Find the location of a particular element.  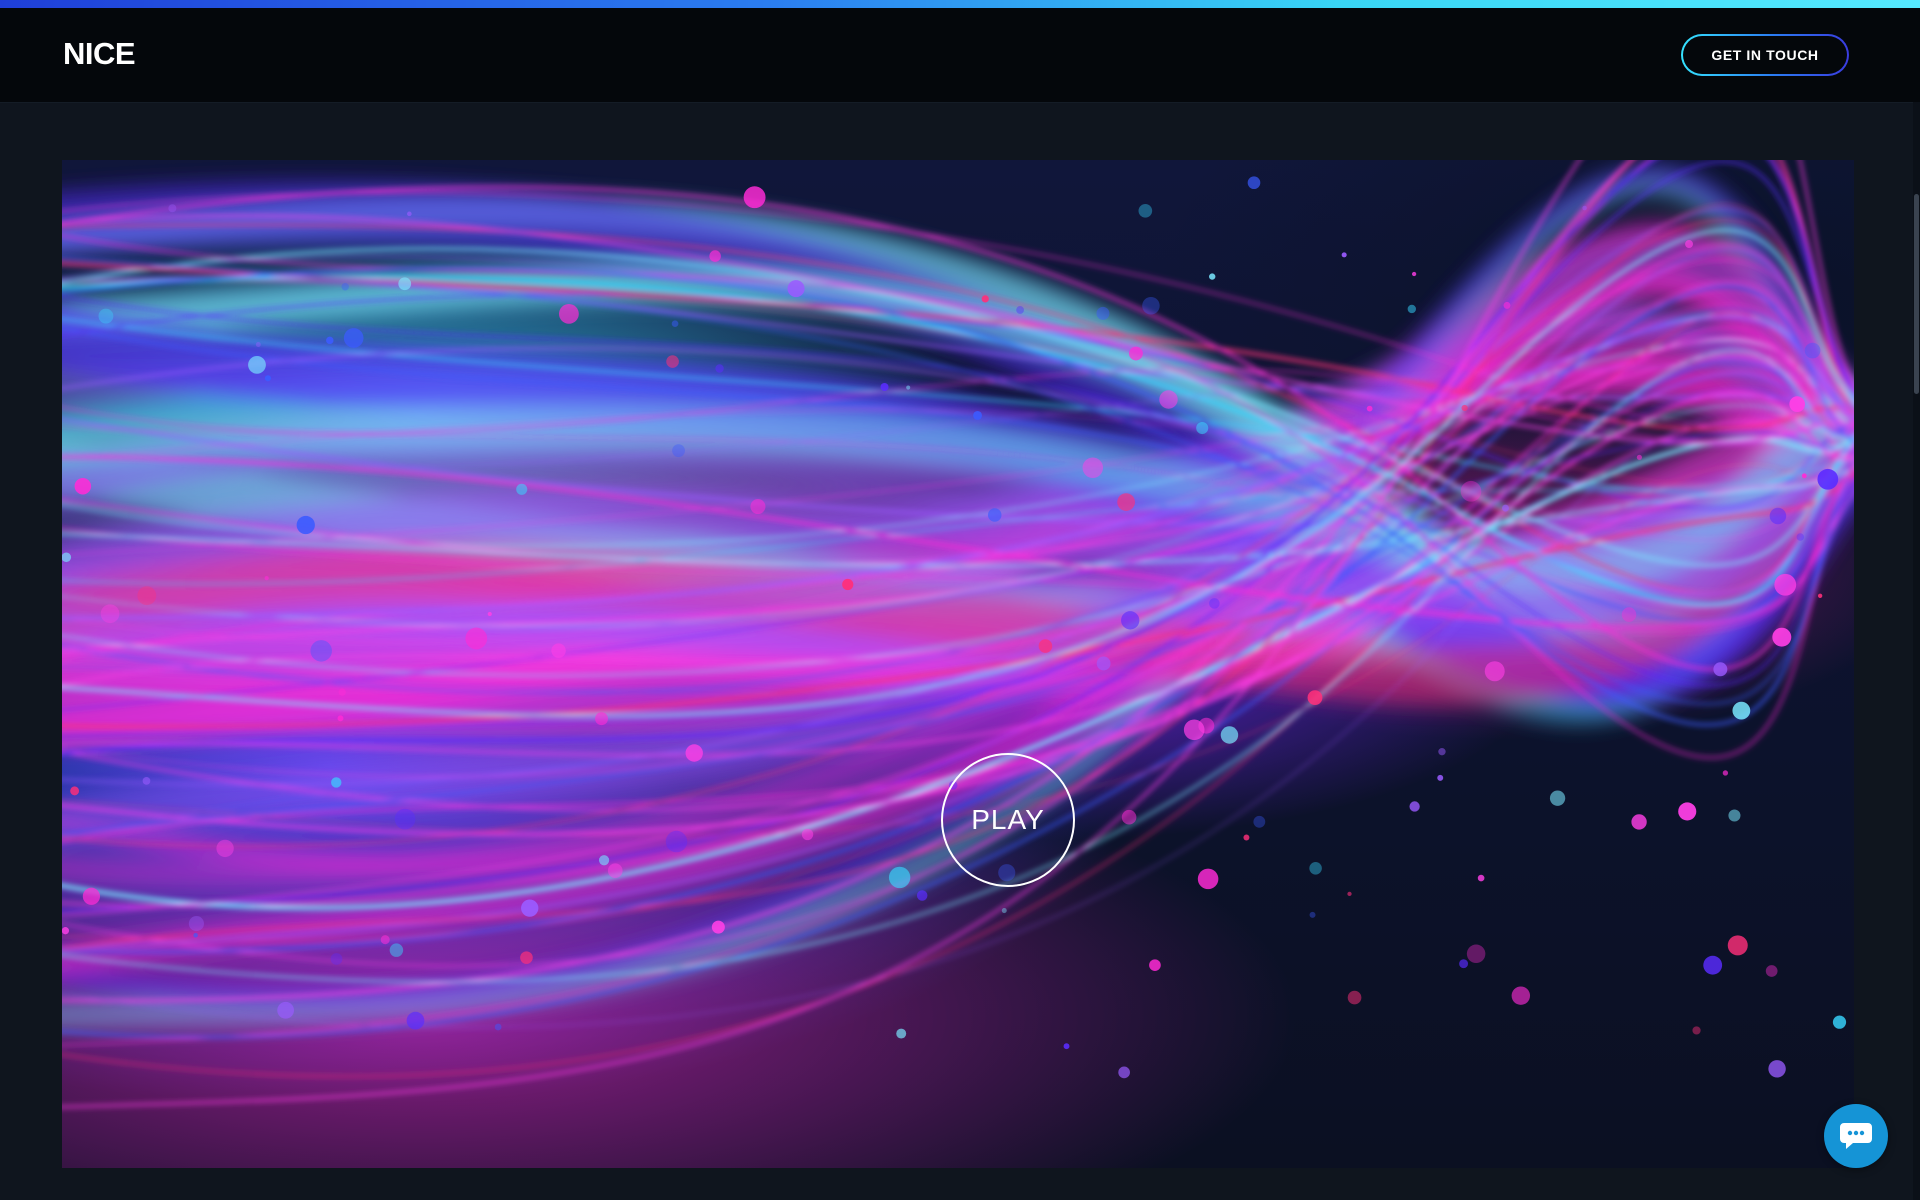

nice-logo: NICE is located at coordinates (99, 53).